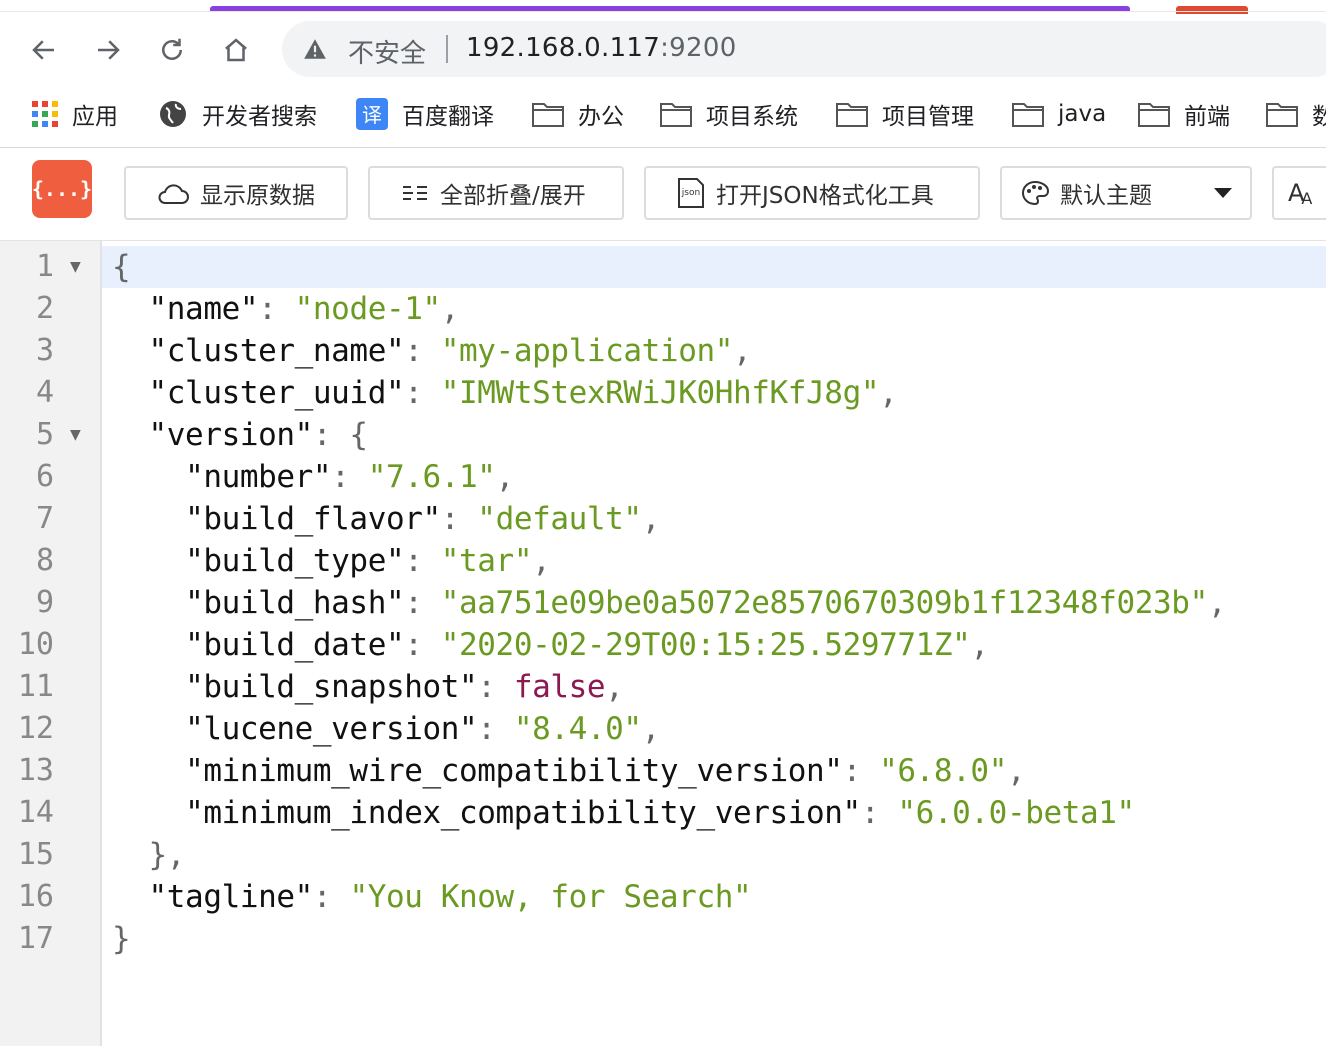 The width and height of the screenshot is (1326, 1046). I want to click on bookmark-folder-frontend: 前端, so click(1184, 114).